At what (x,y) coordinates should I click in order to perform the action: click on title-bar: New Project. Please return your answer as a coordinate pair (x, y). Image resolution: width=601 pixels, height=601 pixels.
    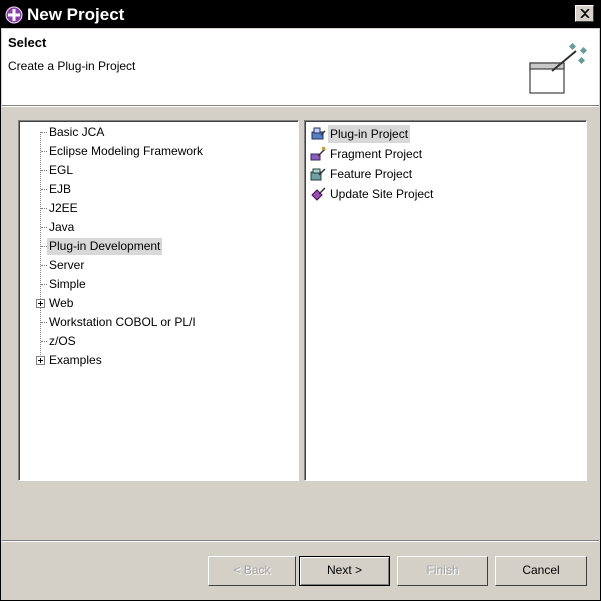
    Looking at the image, I should click on (300, 14).